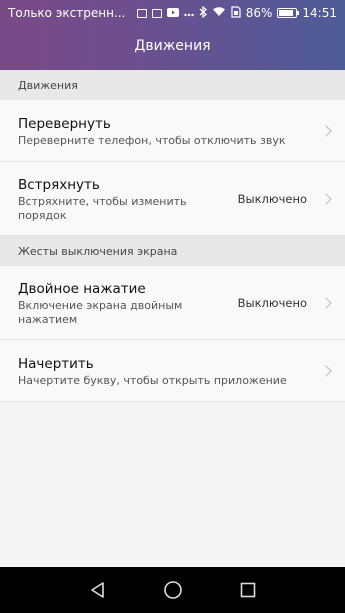 The height and width of the screenshot is (613, 345). I want to click on more-icon, so click(189, 13).